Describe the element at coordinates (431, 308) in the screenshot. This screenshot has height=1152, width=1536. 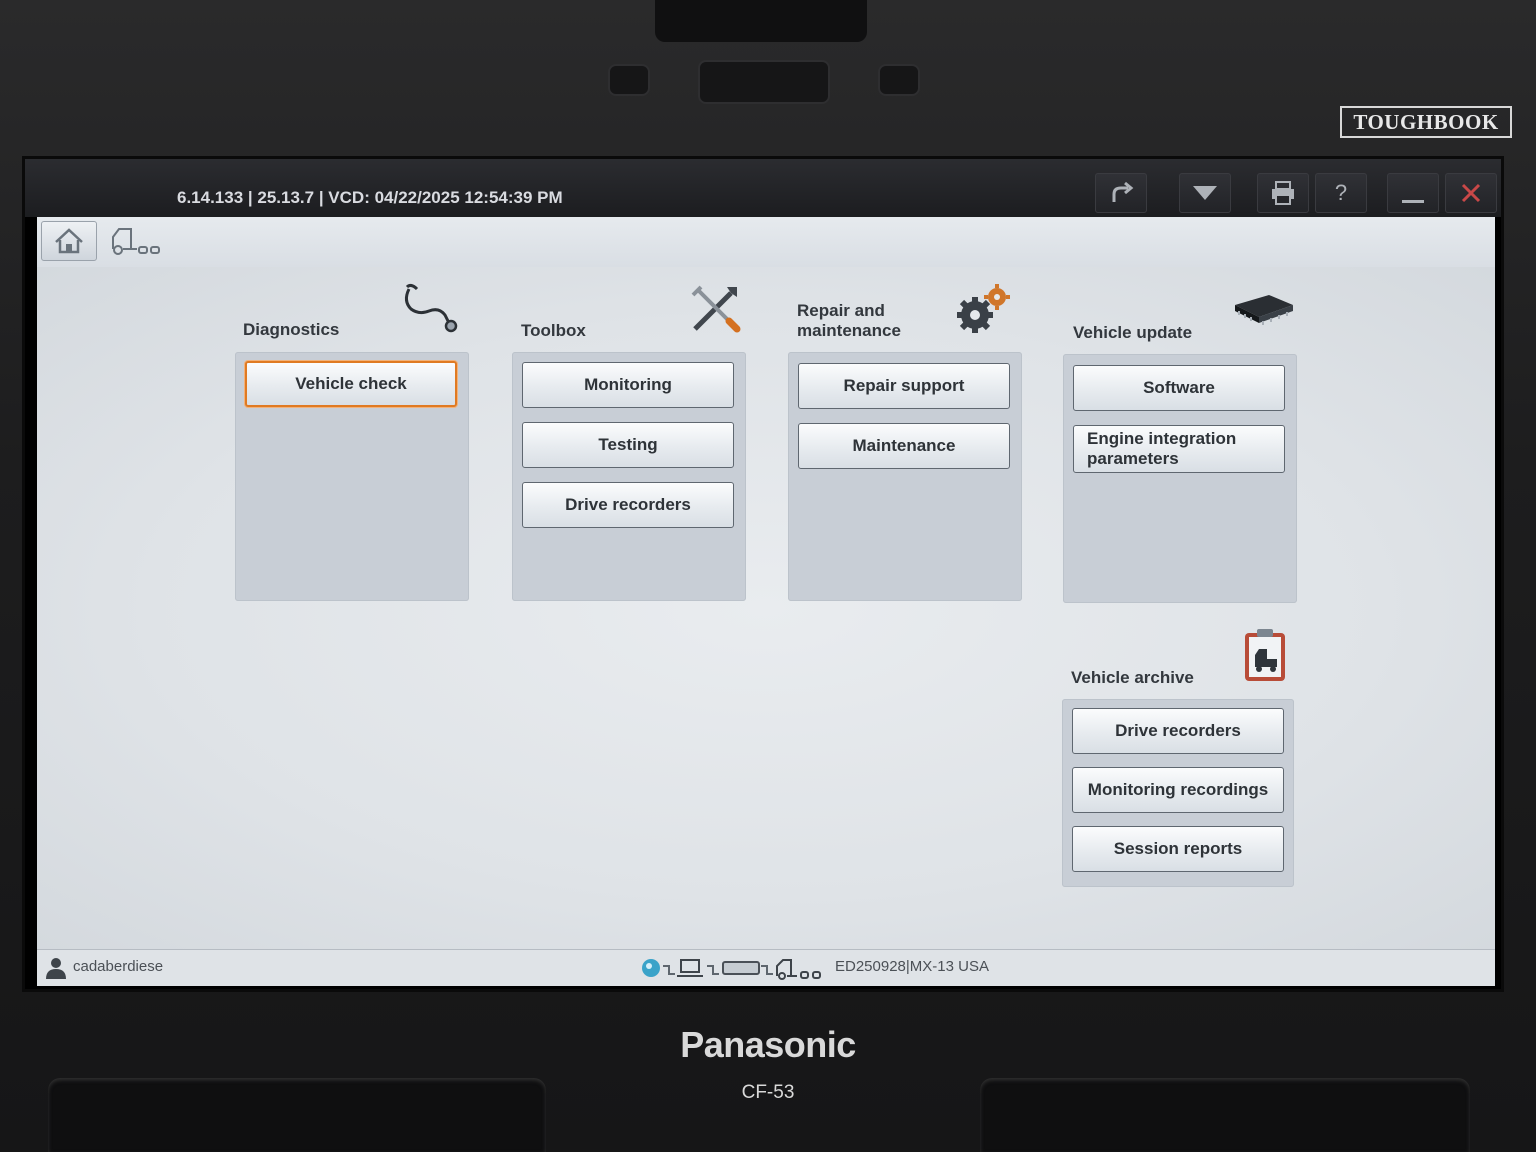
I see `stethoscope-icon` at that location.